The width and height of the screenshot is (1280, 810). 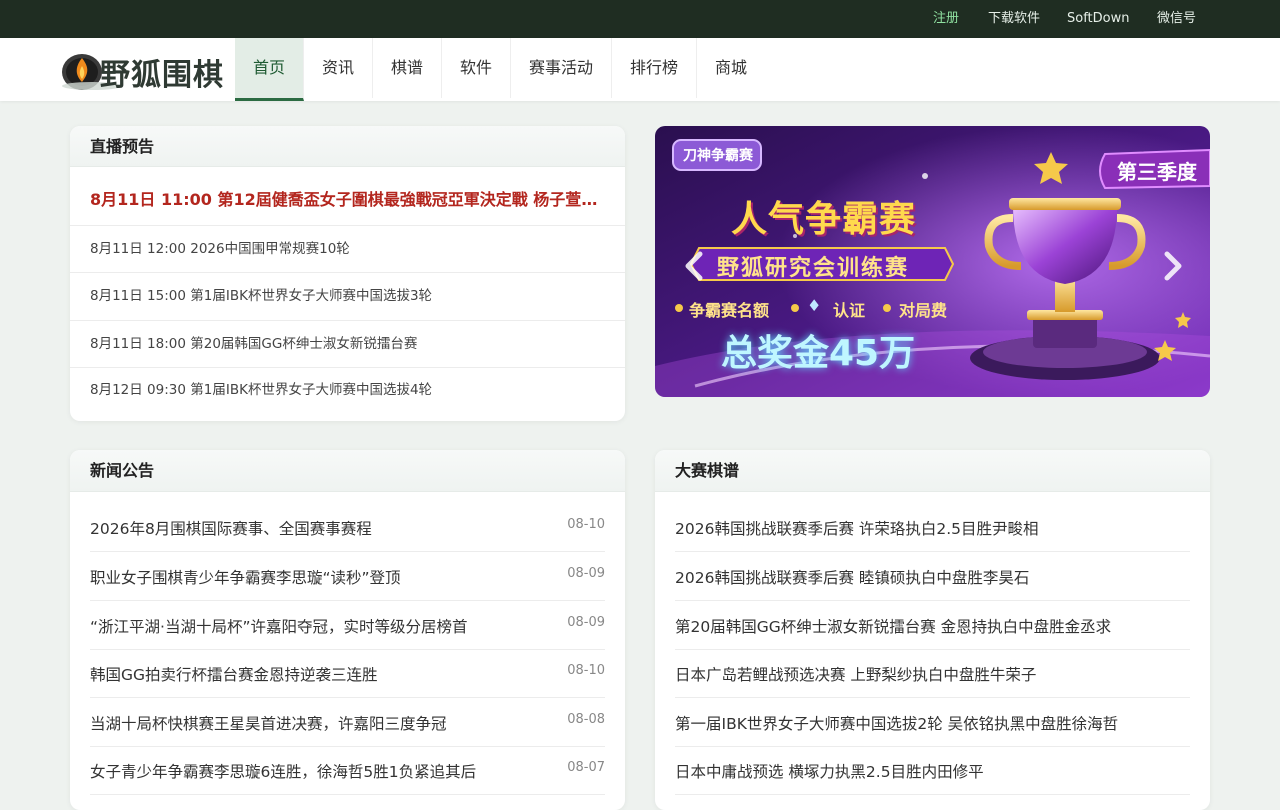 What do you see at coordinates (946, 19) in the screenshot?
I see `register-link: 注册` at bounding box center [946, 19].